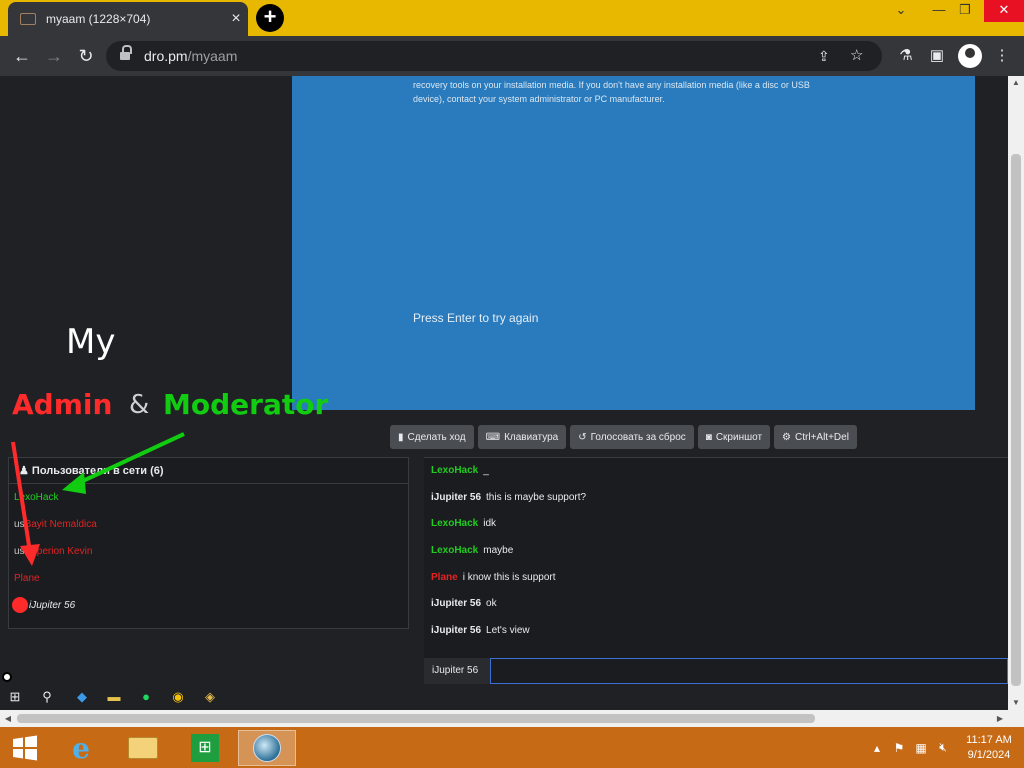  What do you see at coordinates (921, 748) in the screenshot?
I see `network-icon: ▦` at bounding box center [921, 748].